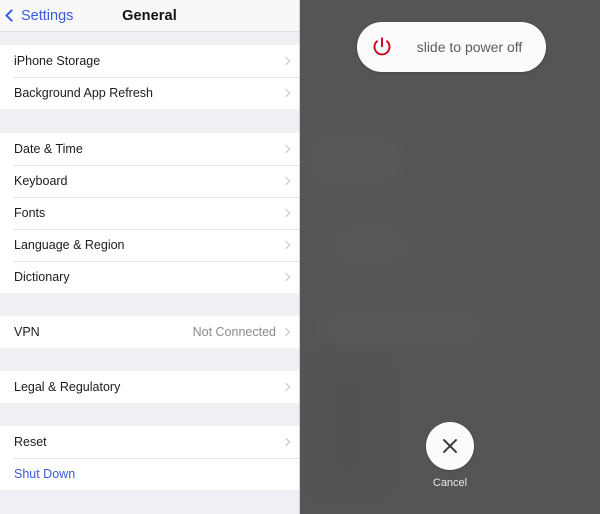 Image resolution: width=600 pixels, height=514 pixels. I want to click on list-item: Language & Region, so click(149, 245).